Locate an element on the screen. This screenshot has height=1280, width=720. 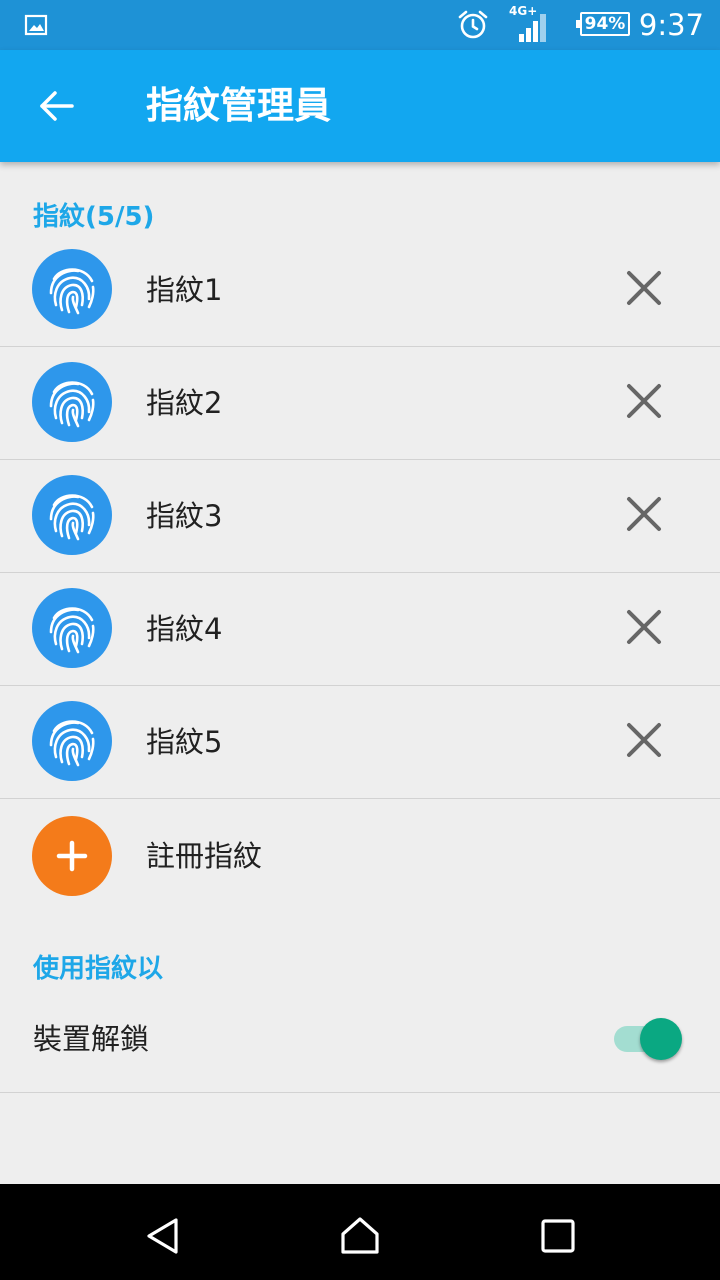
fingerprint-label: 指紋4 is located at coordinates (184, 629).